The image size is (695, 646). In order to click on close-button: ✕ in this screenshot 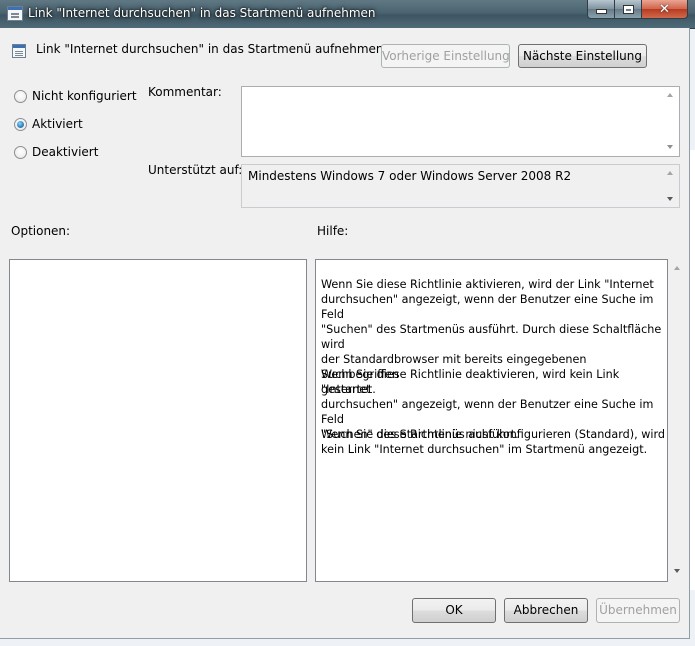, I will do `click(664, 9)`.